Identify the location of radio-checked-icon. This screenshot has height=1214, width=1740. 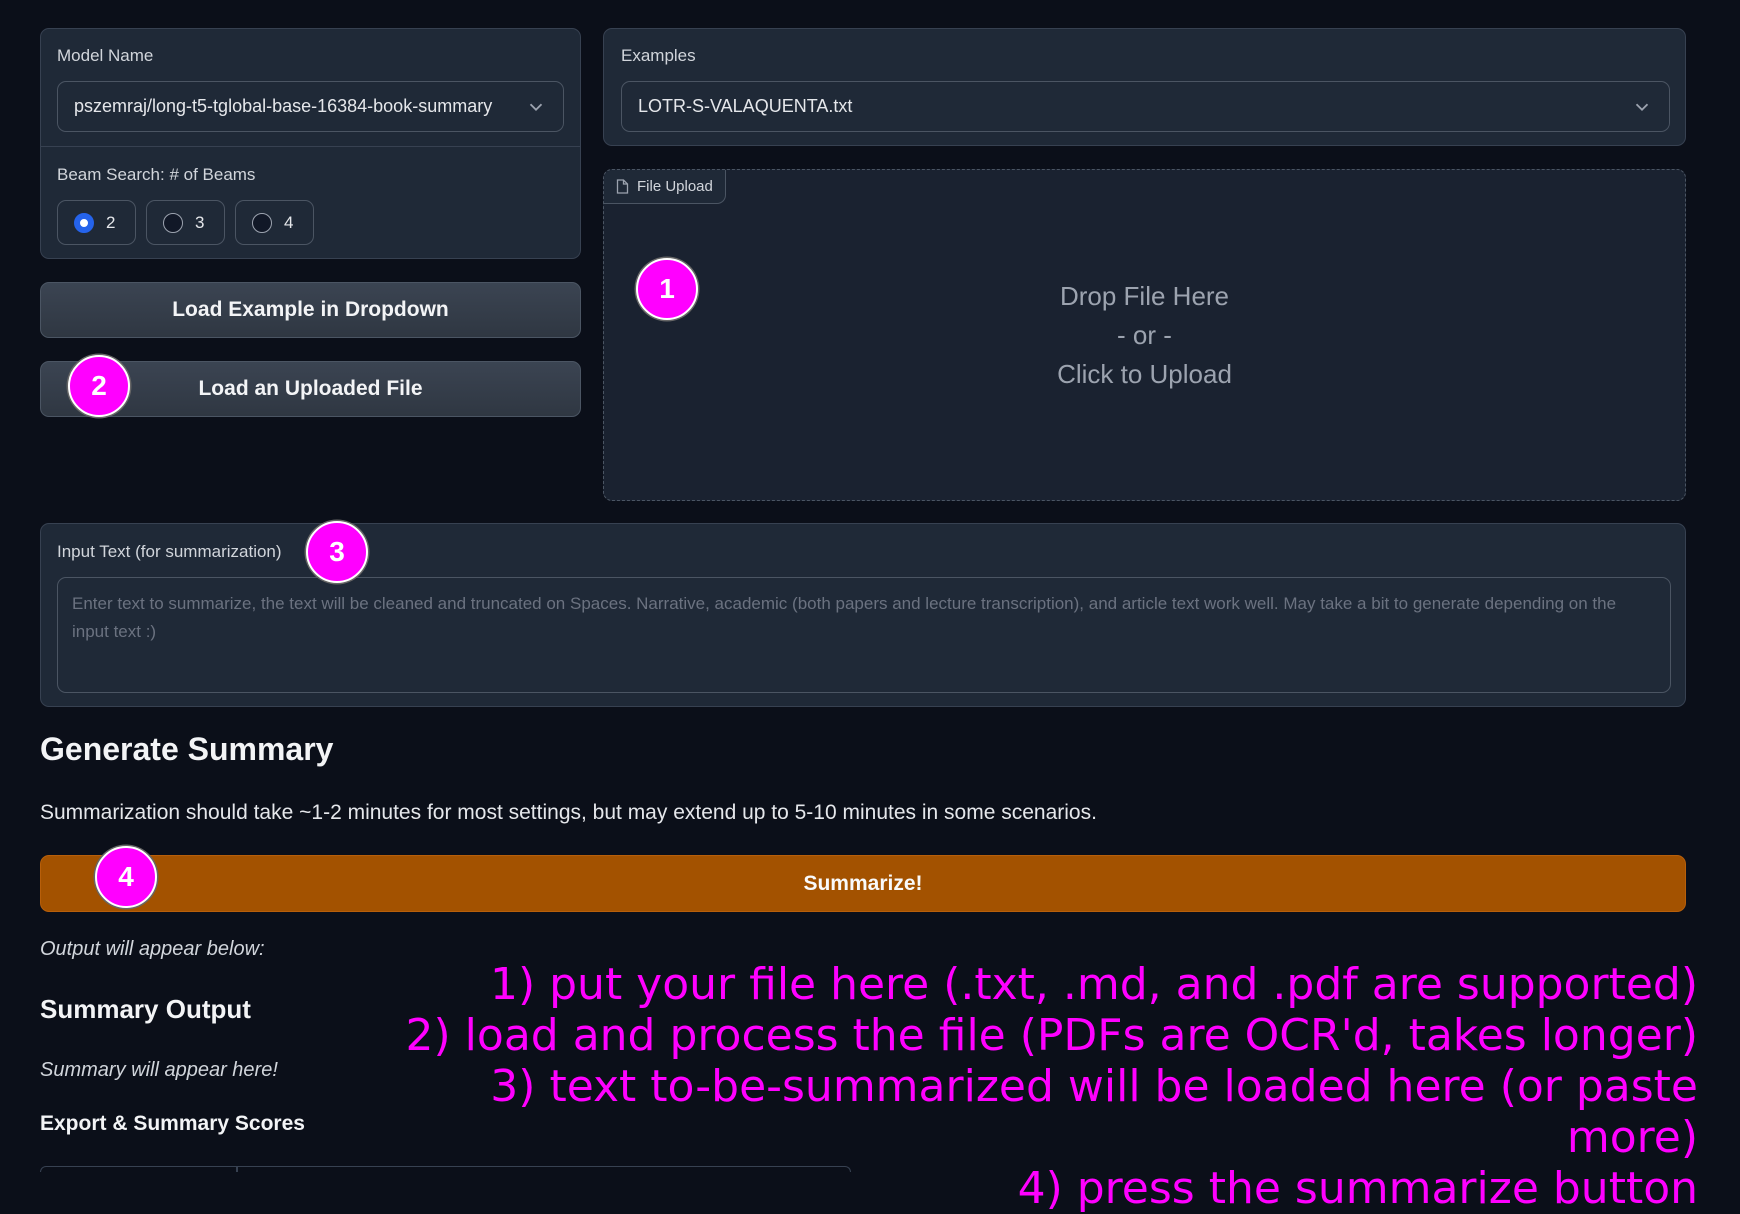
(84, 222).